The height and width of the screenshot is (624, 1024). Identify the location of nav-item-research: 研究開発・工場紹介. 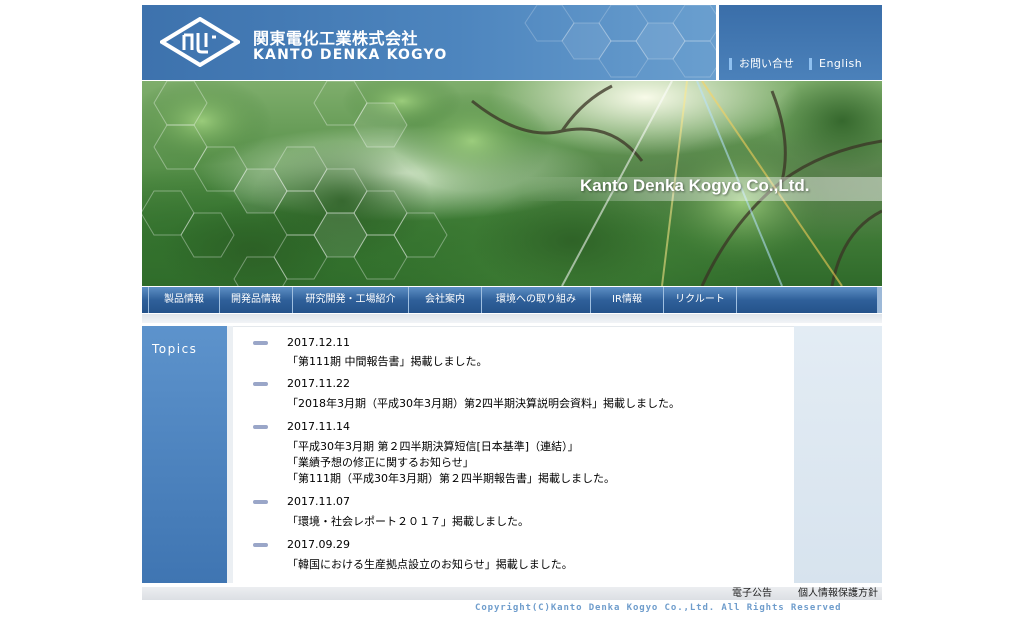
(351, 300).